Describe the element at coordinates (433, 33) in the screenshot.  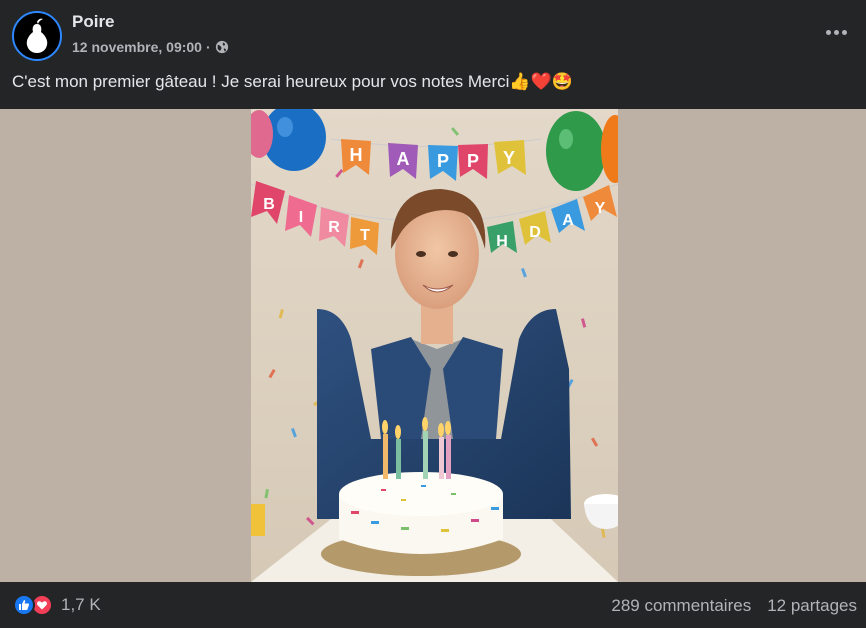
I see `post-header: Poire 12 novembre, 09:00 ·` at that location.